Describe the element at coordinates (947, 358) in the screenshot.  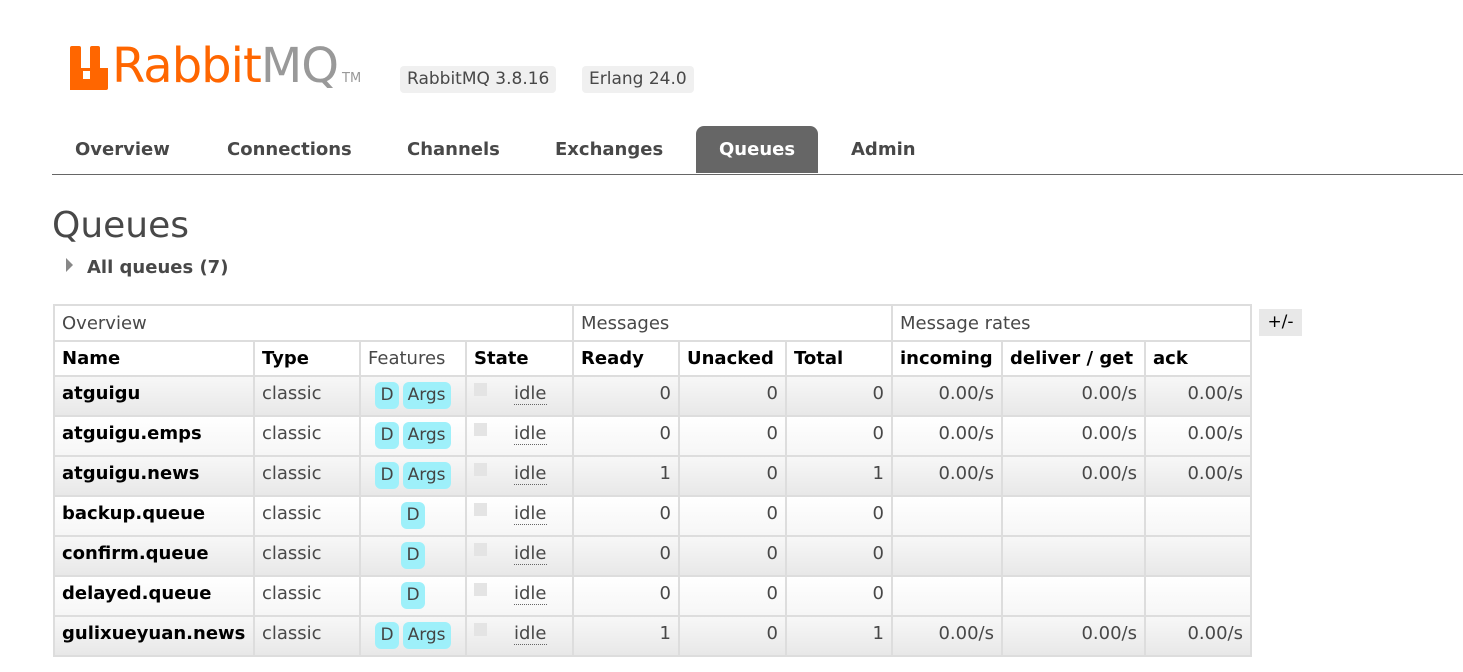
I see `col-incoming: incoming` at that location.